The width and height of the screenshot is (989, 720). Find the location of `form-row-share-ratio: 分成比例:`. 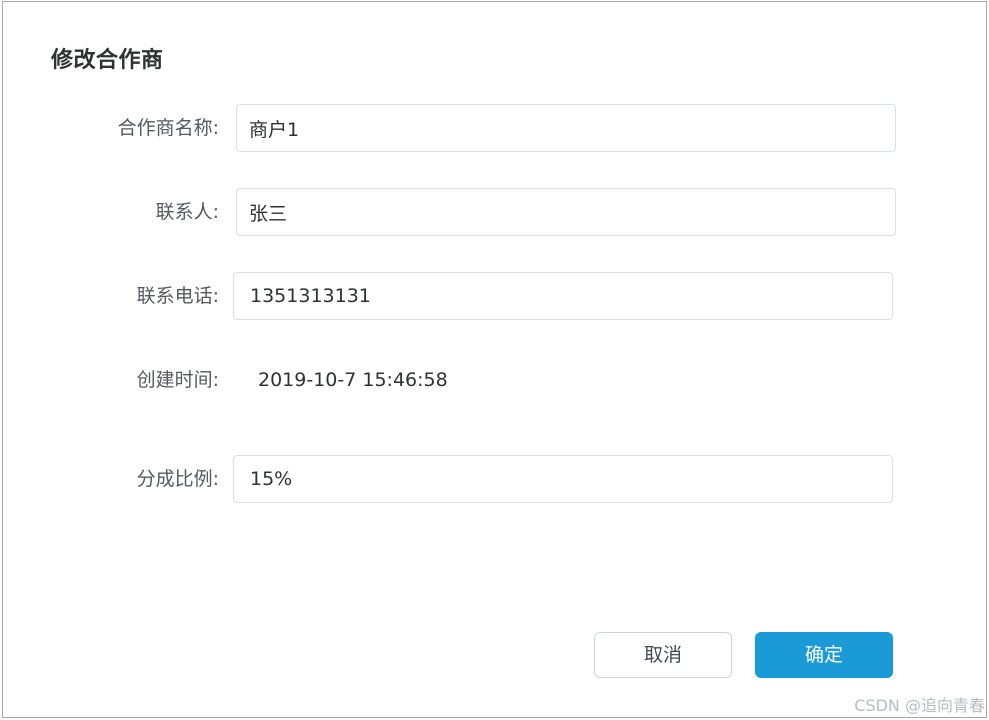

form-row-share-ratio: 分成比例: is located at coordinates (495, 479).